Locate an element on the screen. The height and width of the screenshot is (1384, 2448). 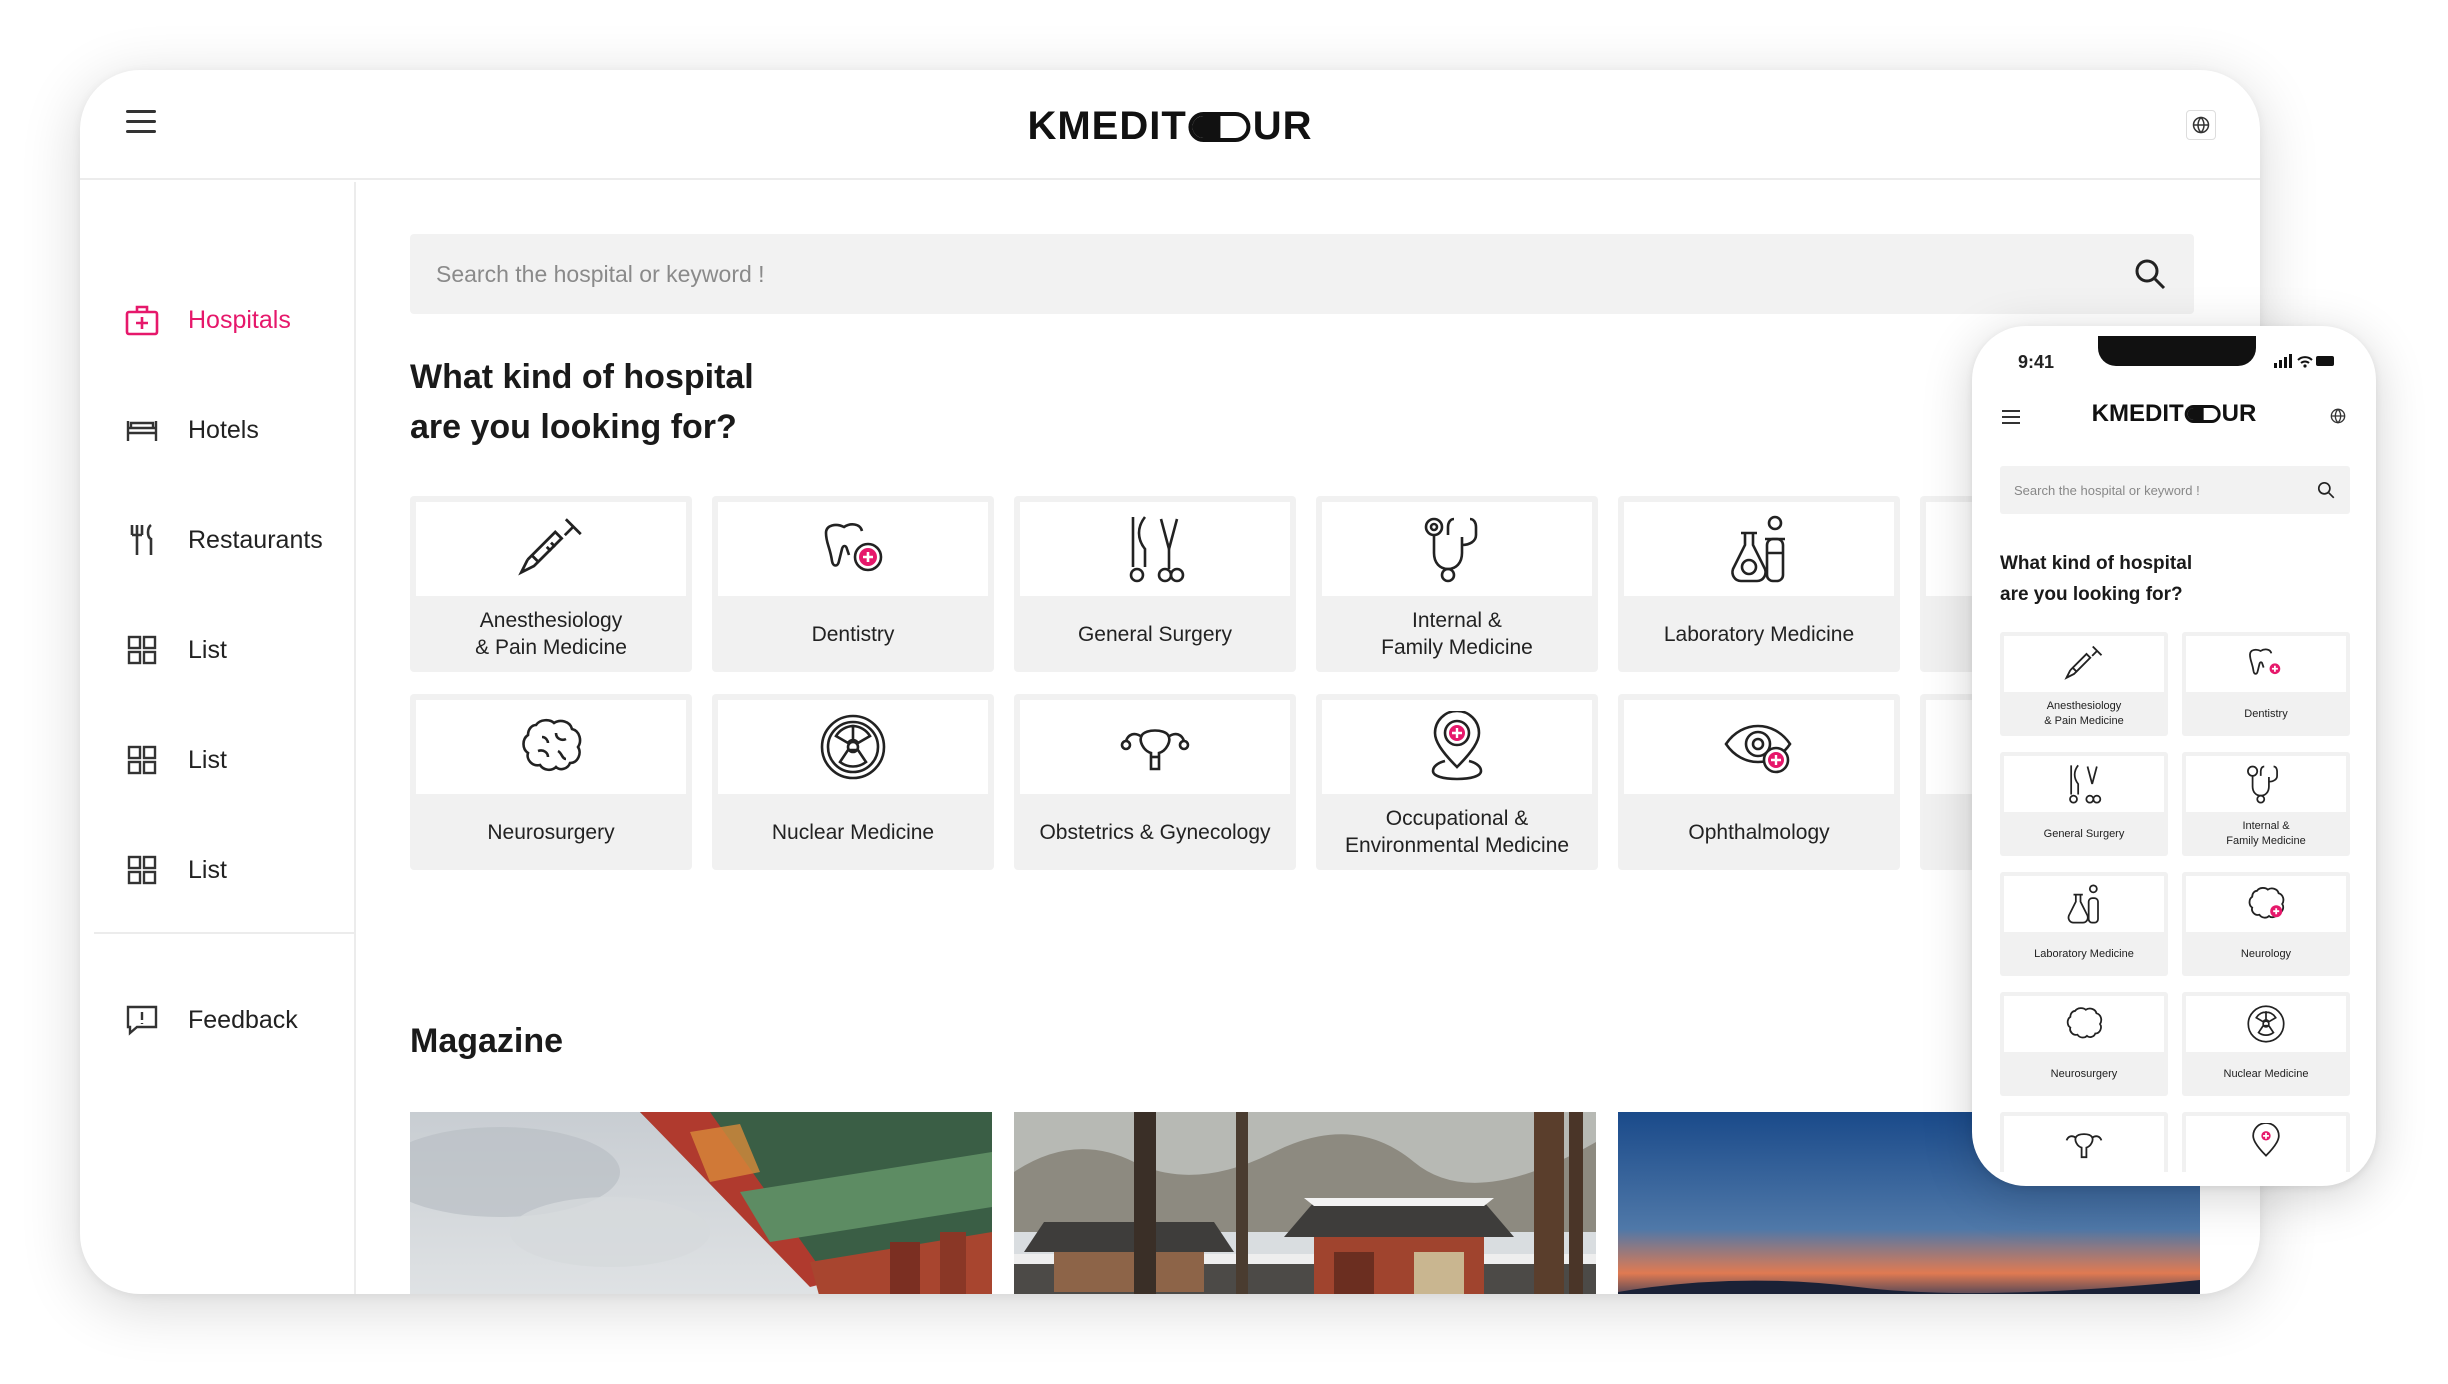
palace-photo is located at coordinates (701, 1203).